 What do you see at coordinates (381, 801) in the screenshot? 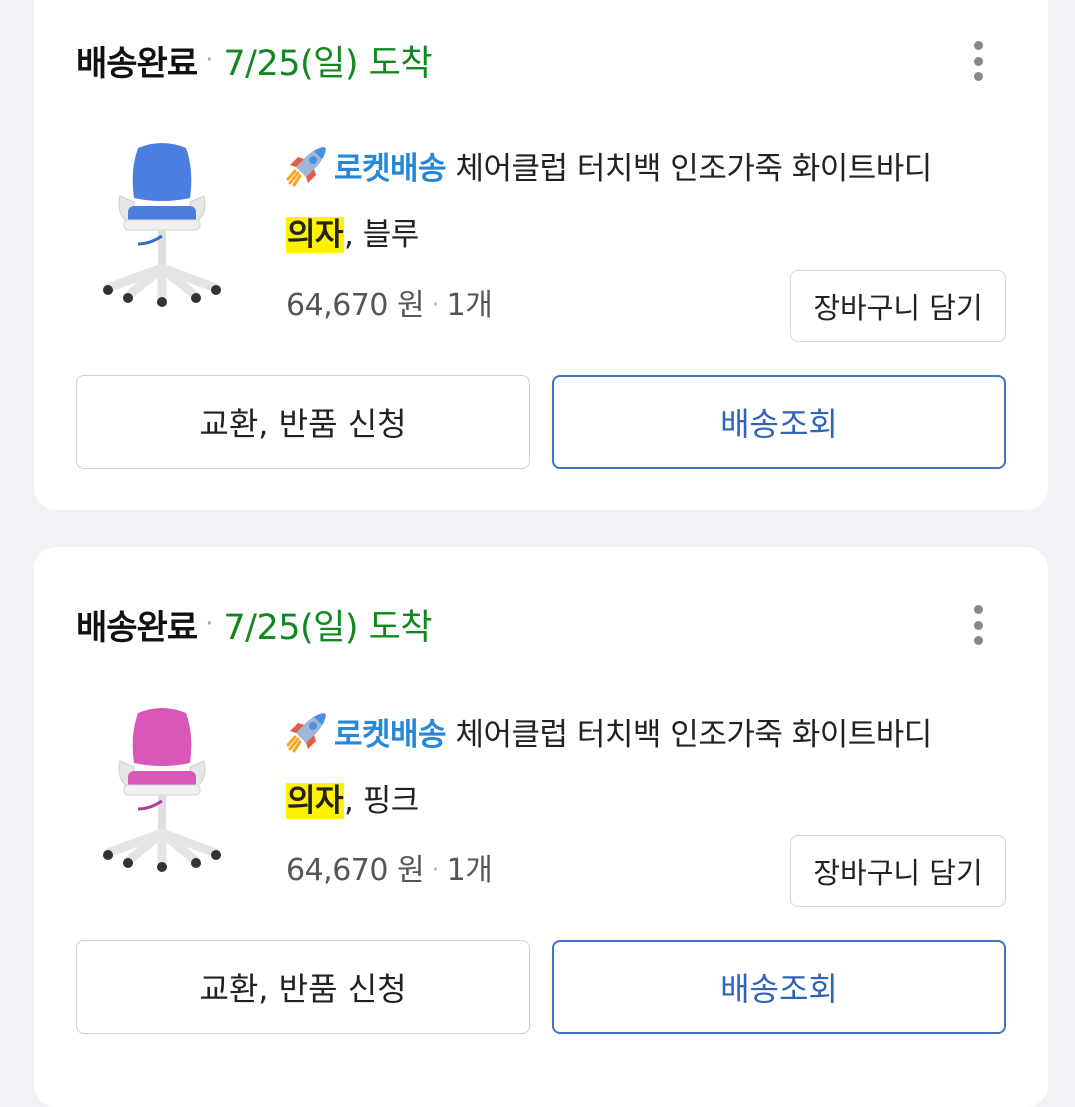
I see `product-option: , 핑크` at bounding box center [381, 801].